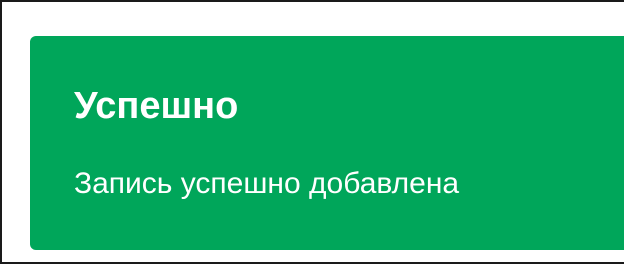  I want to click on alert-message: Запись успешно добавлена, so click(267, 183).